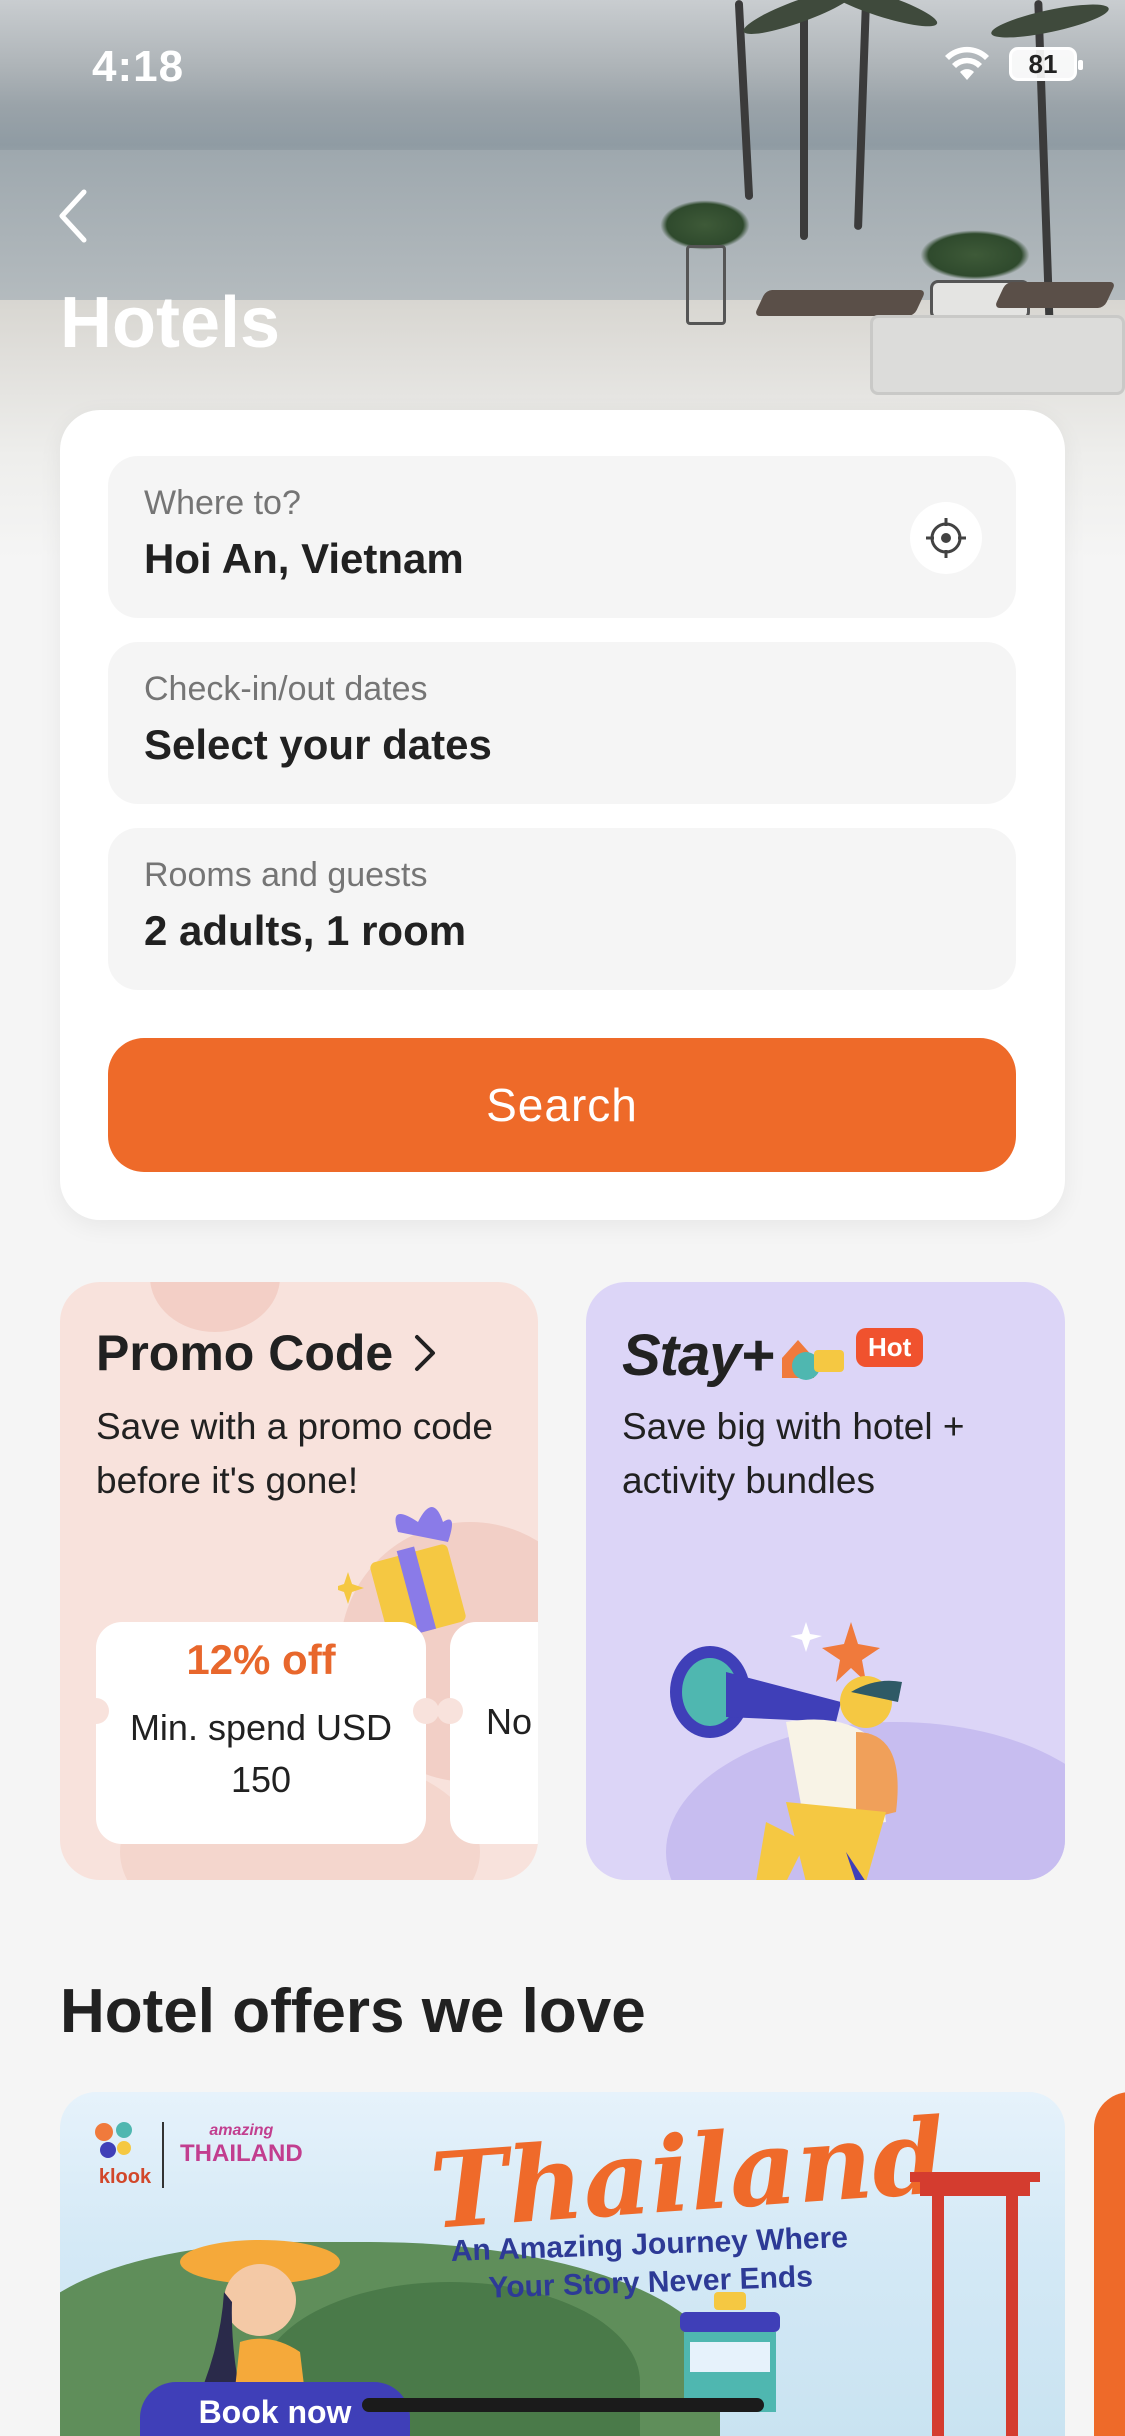  I want to click on battery-level: 81, so click(1043, 63).